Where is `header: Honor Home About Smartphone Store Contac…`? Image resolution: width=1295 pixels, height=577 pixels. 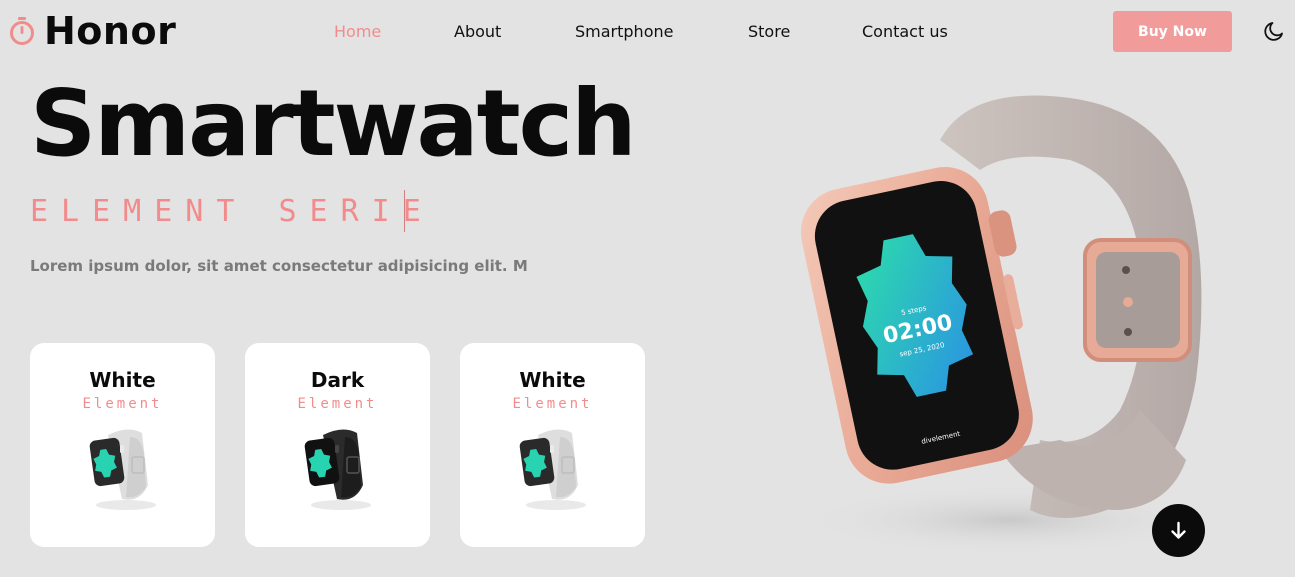 header: Honor Home About Smartphone Store Contac… is located at coordinates (647, 32).